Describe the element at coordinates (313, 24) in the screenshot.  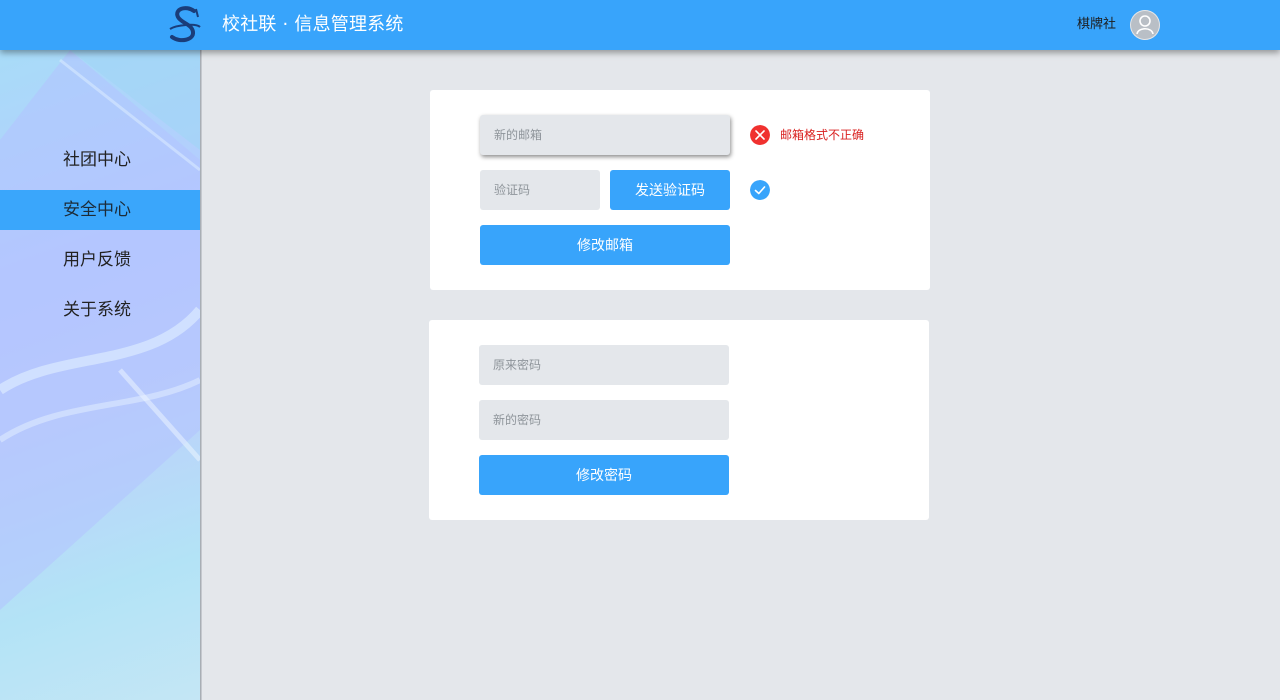
I see `app-title: 校社联 · 信息管理系统` at that location.